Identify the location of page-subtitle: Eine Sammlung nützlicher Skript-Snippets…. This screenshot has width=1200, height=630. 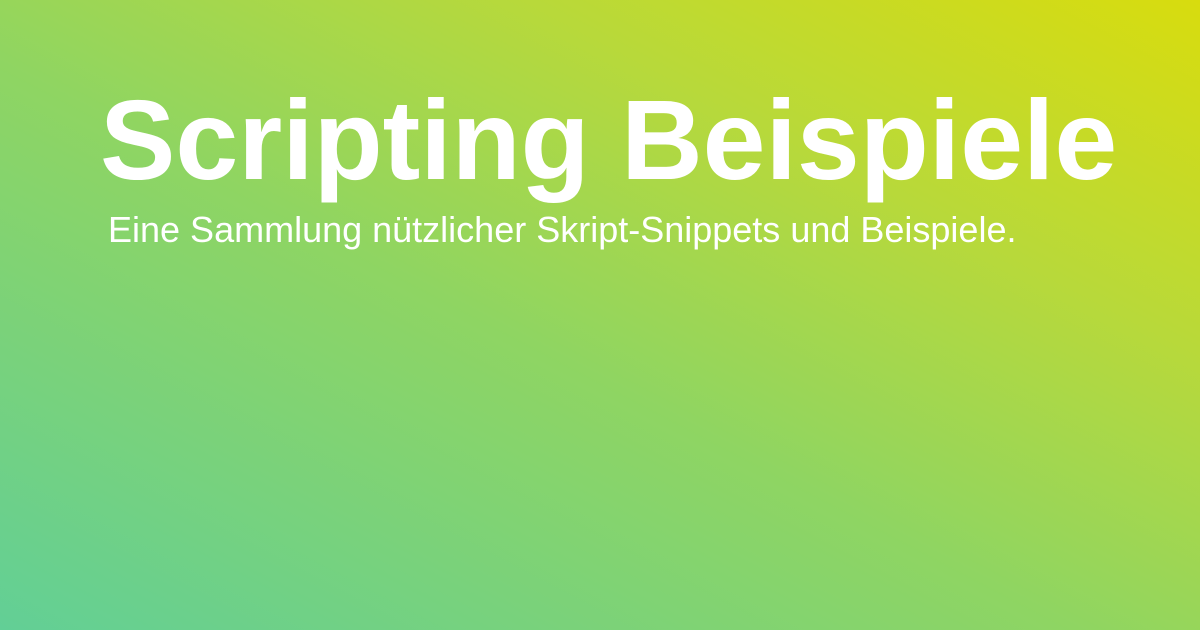
(562, 229).